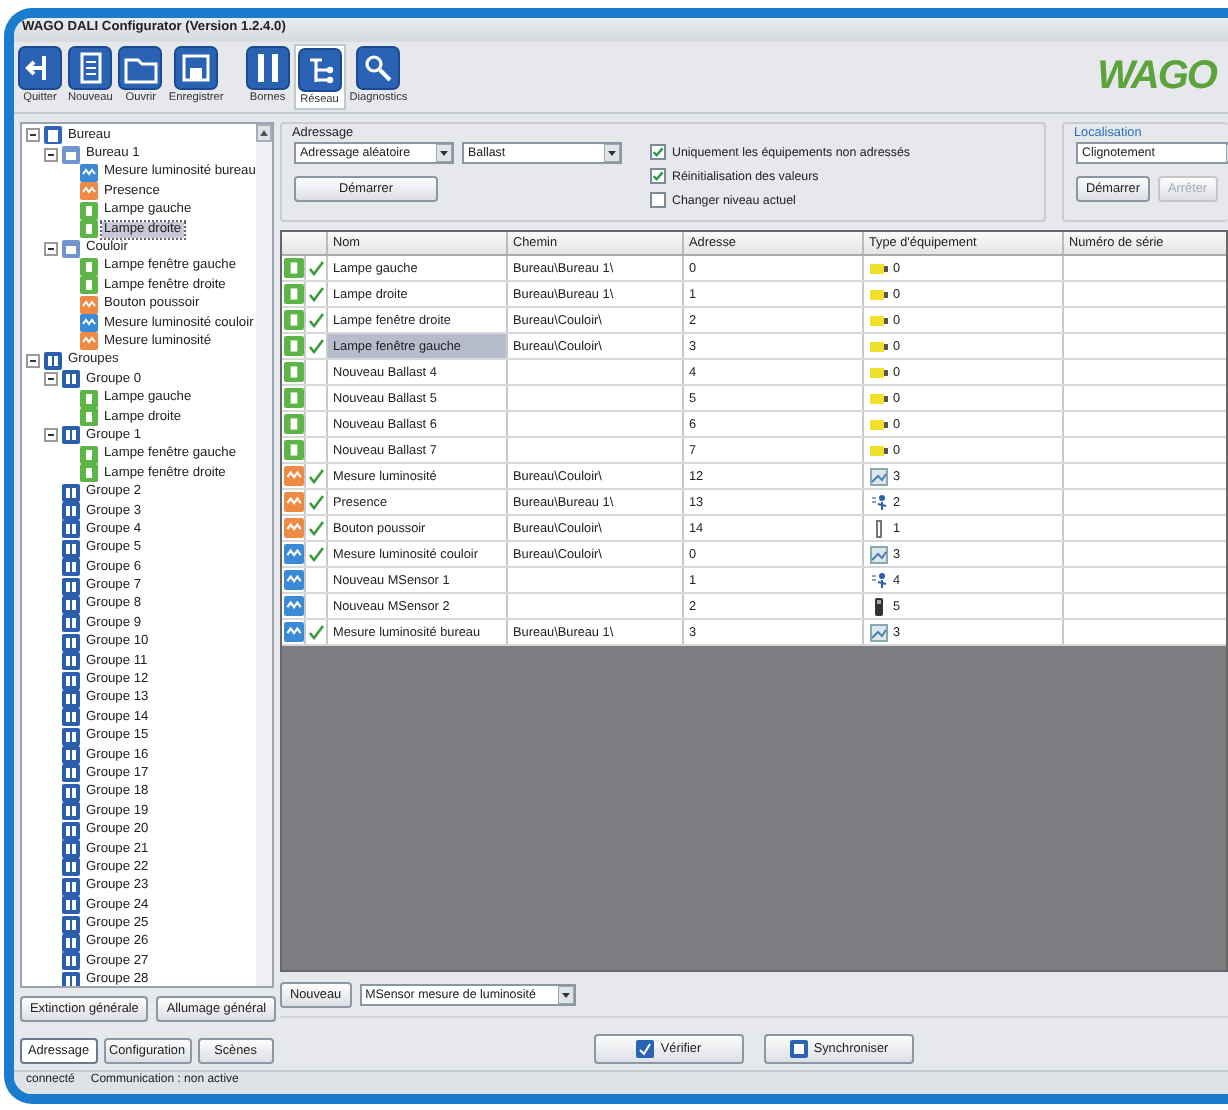  Describe the element at coordinates (645, 1049) in the screenshot. I see `checklist-icon` at that location.